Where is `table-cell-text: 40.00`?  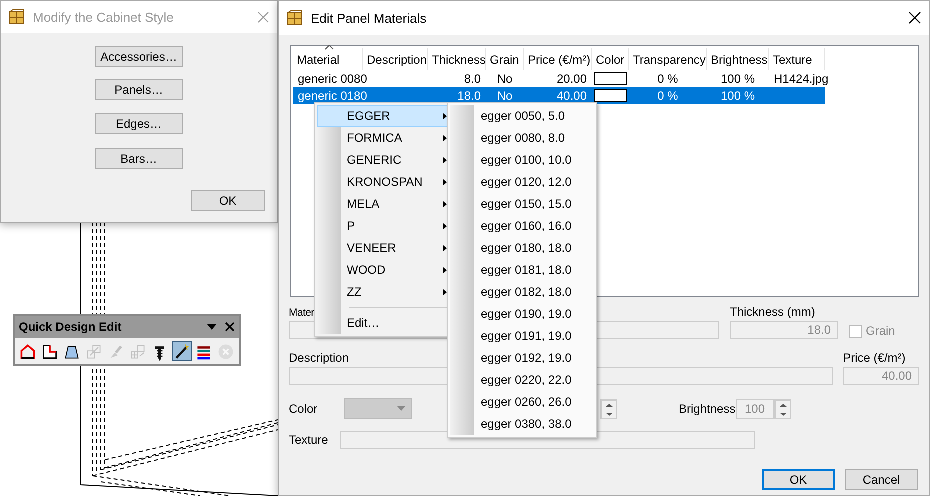 table-cell-text: 40.00 is located at coordinates (572, 95).